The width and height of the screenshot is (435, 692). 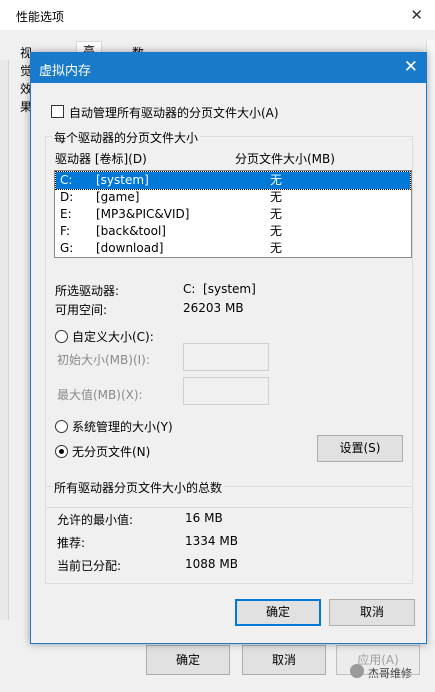 I want to click on bg-panel-edge-left, so click(x=4, y=340).